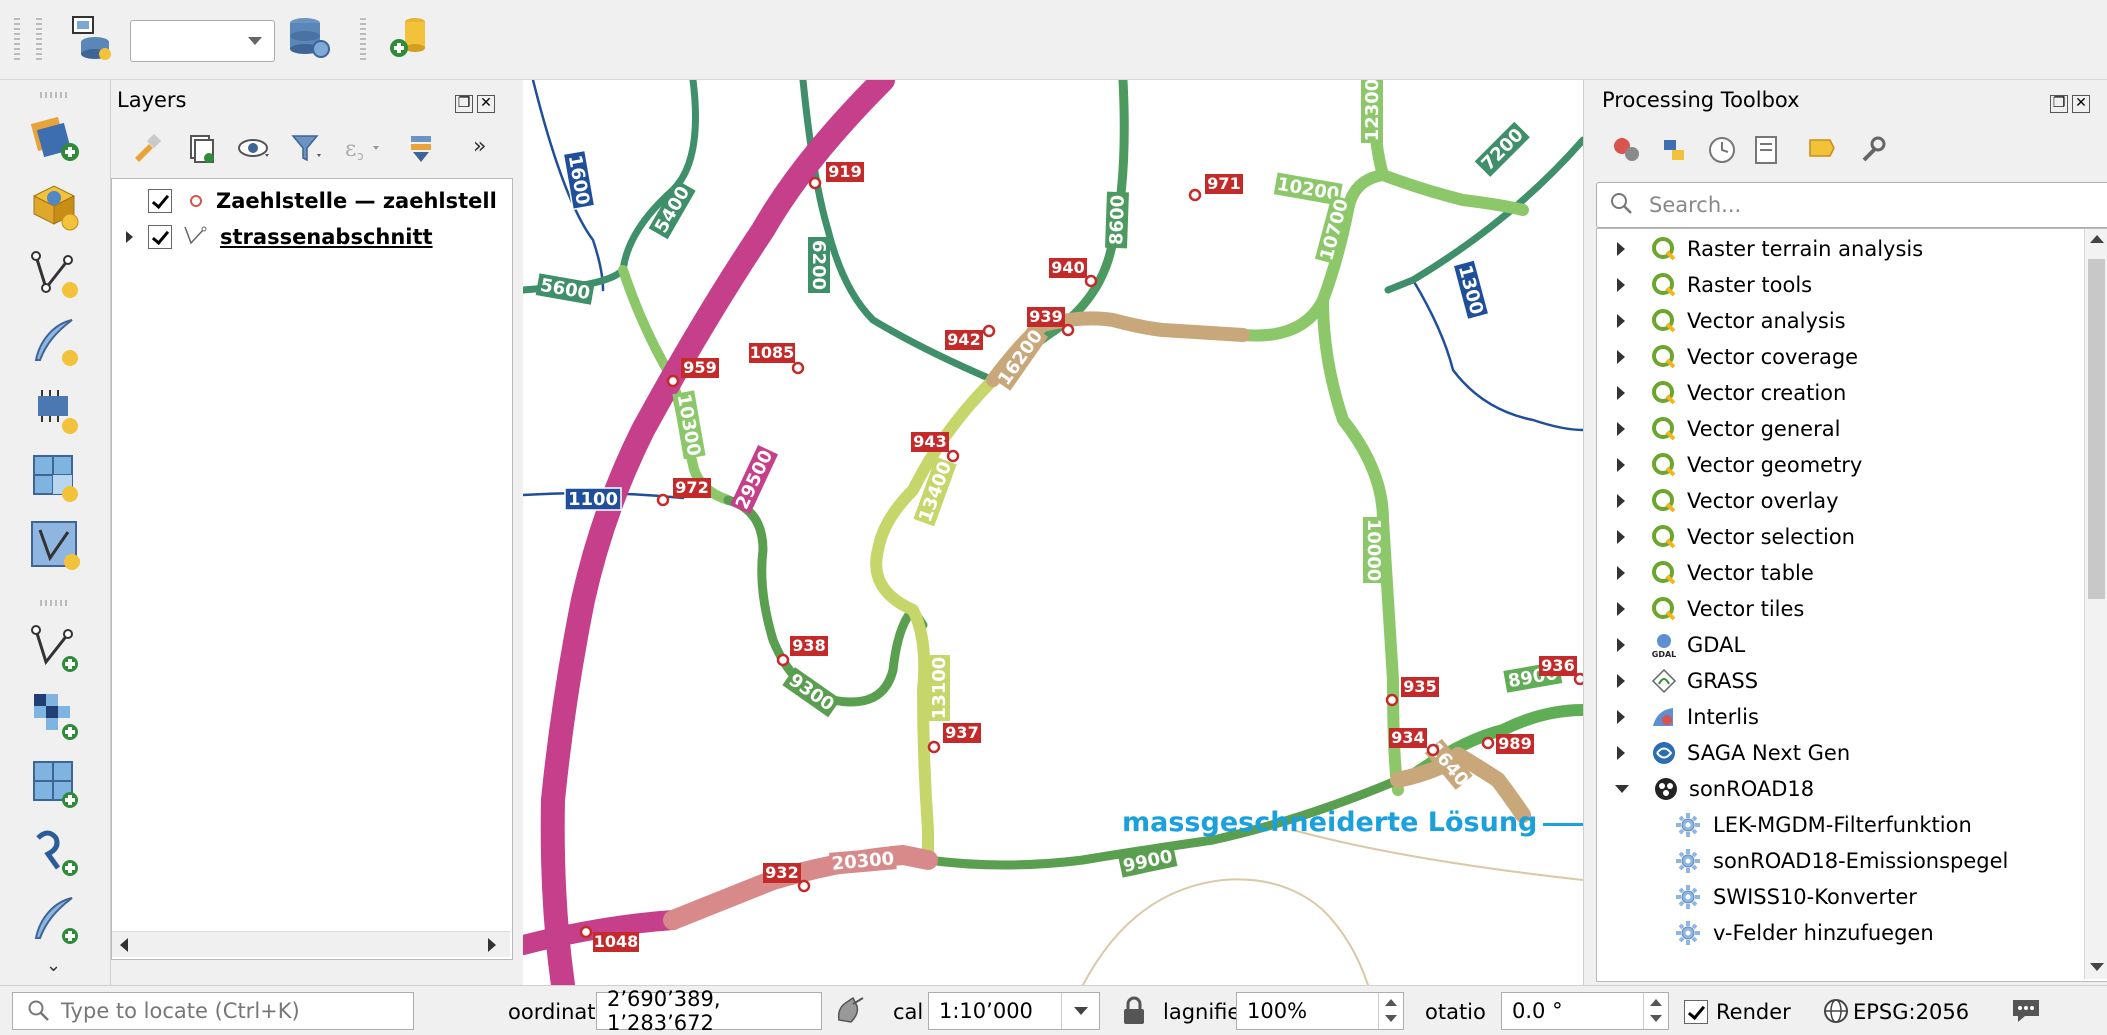  What do you see at coordinates (2097, 967) in the screenshot?
I see `scroll-down-icon` at bounding box center [2097, 967].